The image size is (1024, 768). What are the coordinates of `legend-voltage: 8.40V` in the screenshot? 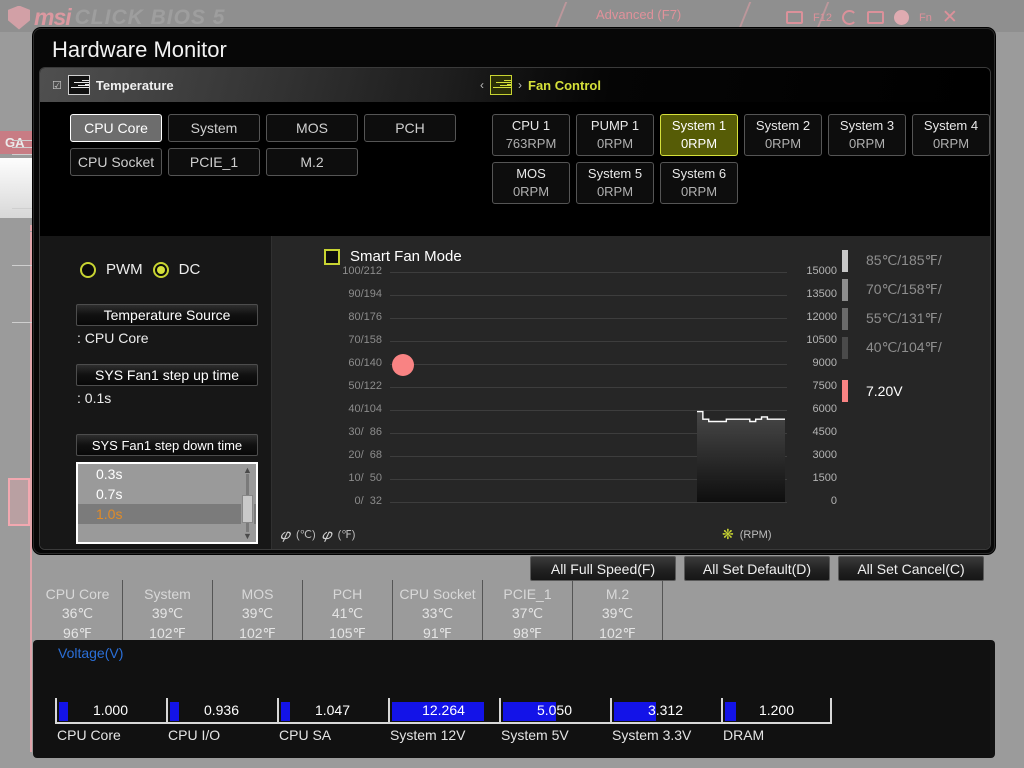 It's located at (988, 319).